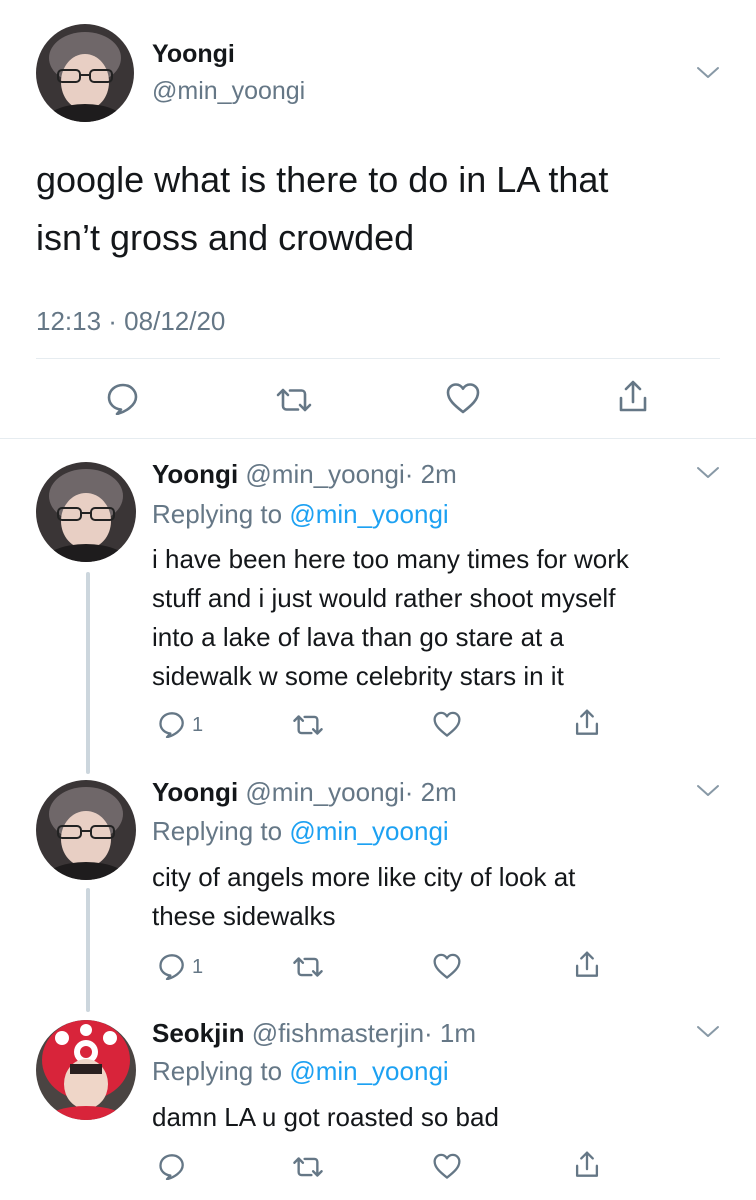 Image resolution: width=756 pixels, height=1200 pixels. Describe the element at coordinates (195, 474) in the screenshot. I see `reply-1-name: Yoongi` at that location.